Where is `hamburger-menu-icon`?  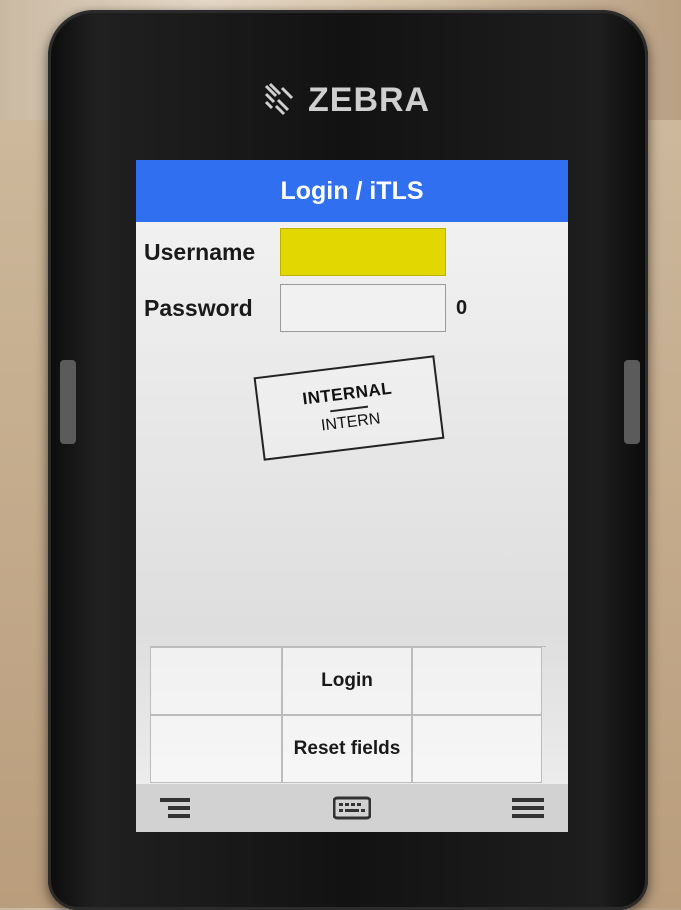
hamburger-menu-icon is located at coordinates (528, 808).